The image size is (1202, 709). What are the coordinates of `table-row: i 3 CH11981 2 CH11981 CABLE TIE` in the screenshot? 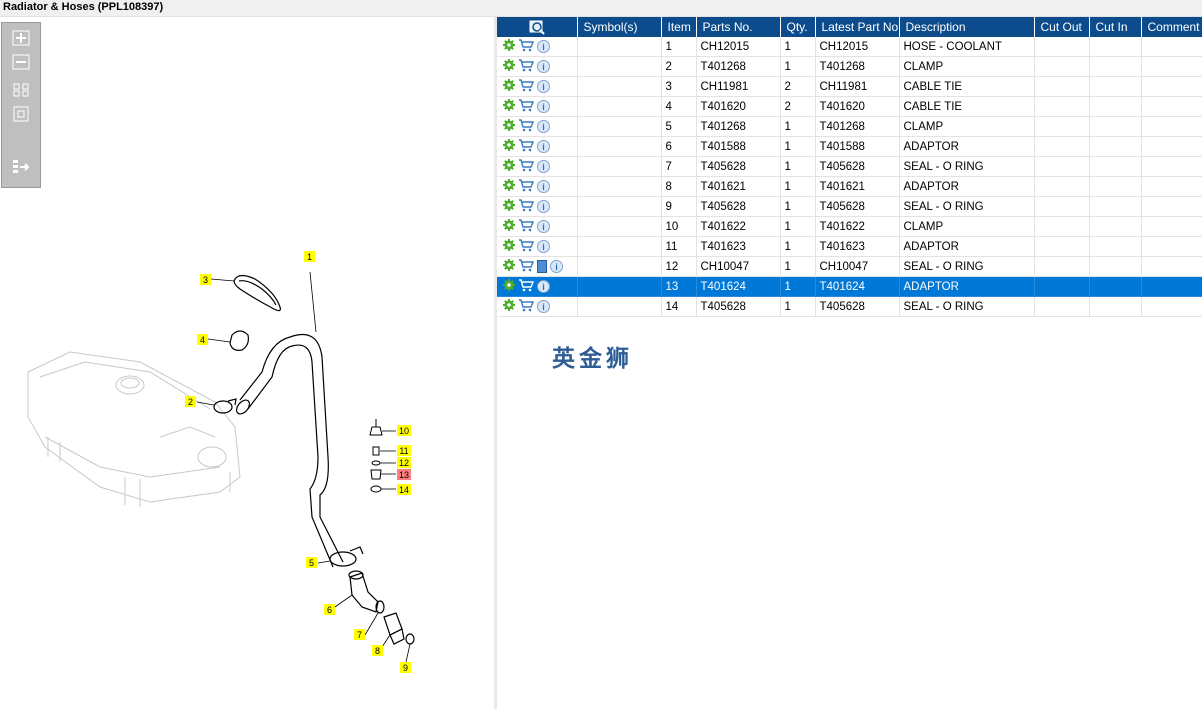 It's located at (849, 86).